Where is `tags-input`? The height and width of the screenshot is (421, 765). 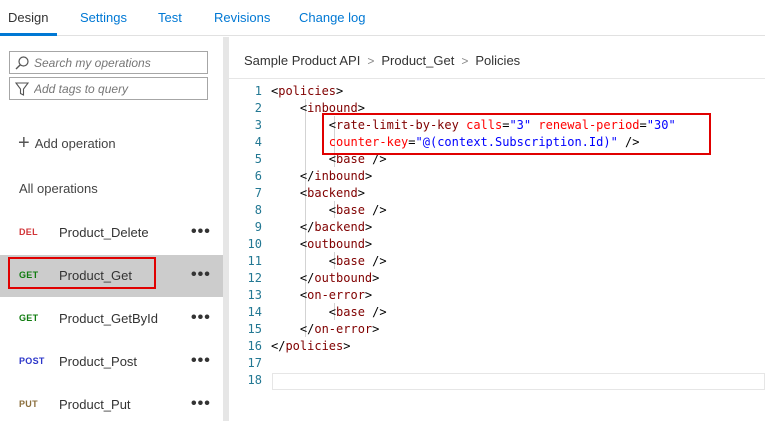 tags-input is located at coordinates (119, 89).